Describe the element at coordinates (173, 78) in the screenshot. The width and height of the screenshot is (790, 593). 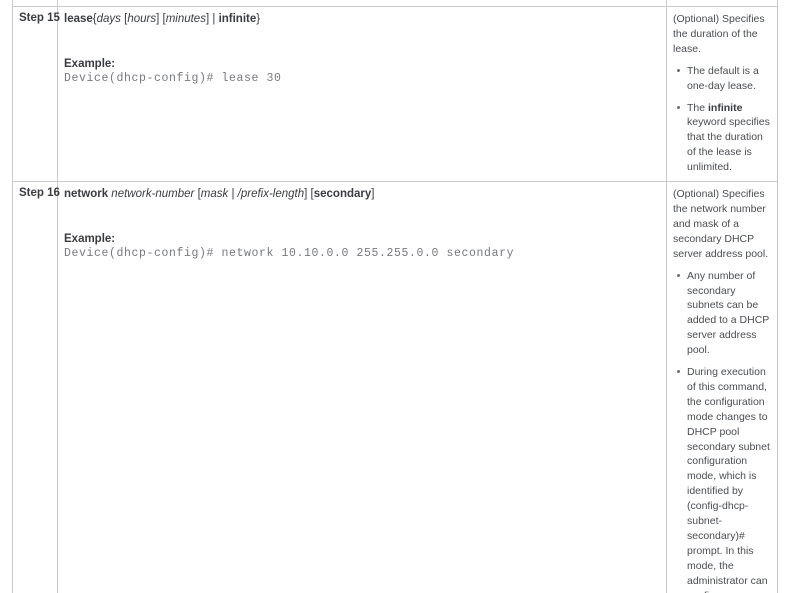
I see `example-code: Device(dhcp-config)# lease 30` at that location.